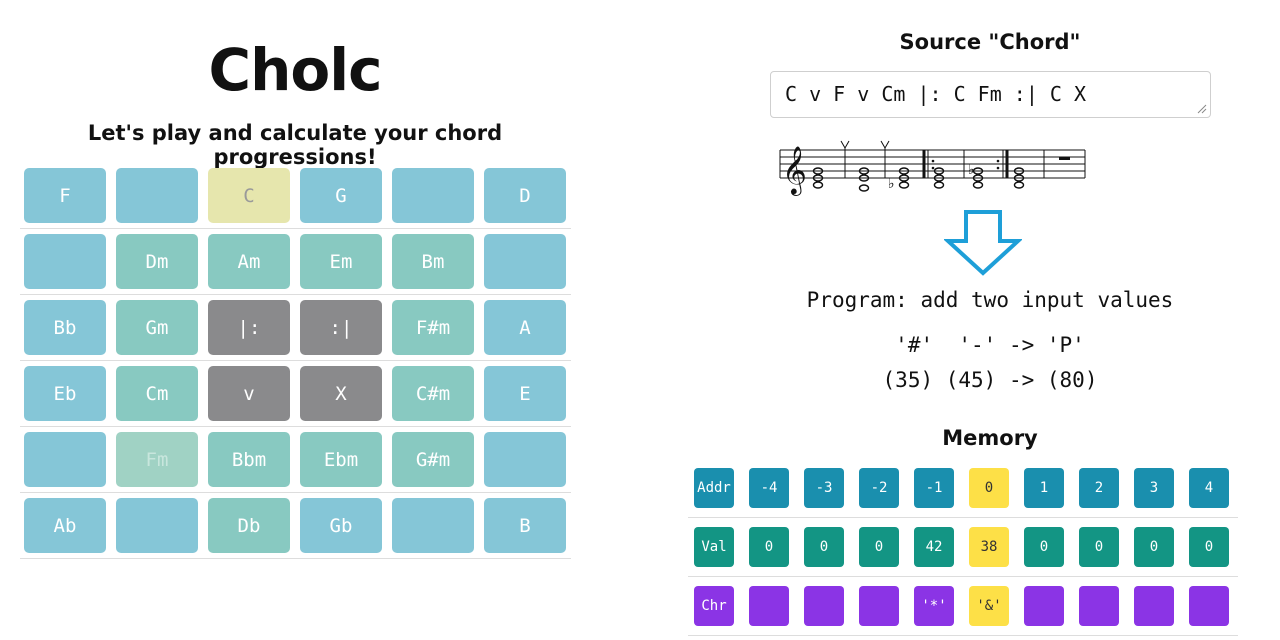  I want to click on memory-cell: 4, so click(1209, 488).